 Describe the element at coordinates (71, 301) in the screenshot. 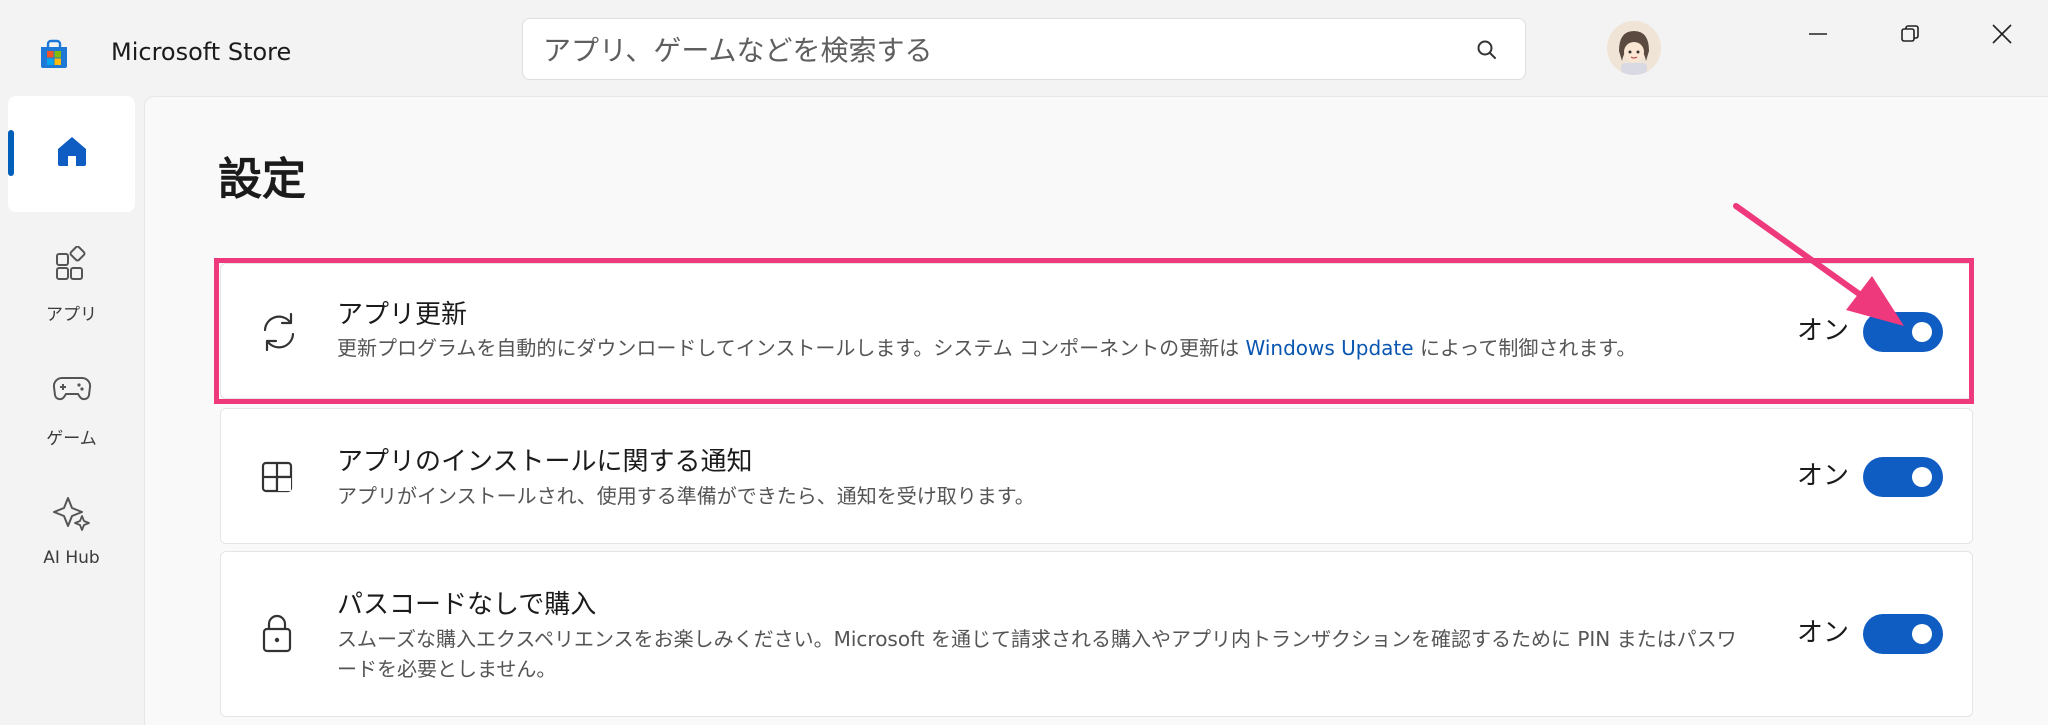

I see `nav-item-apps: アプリ` at that location.